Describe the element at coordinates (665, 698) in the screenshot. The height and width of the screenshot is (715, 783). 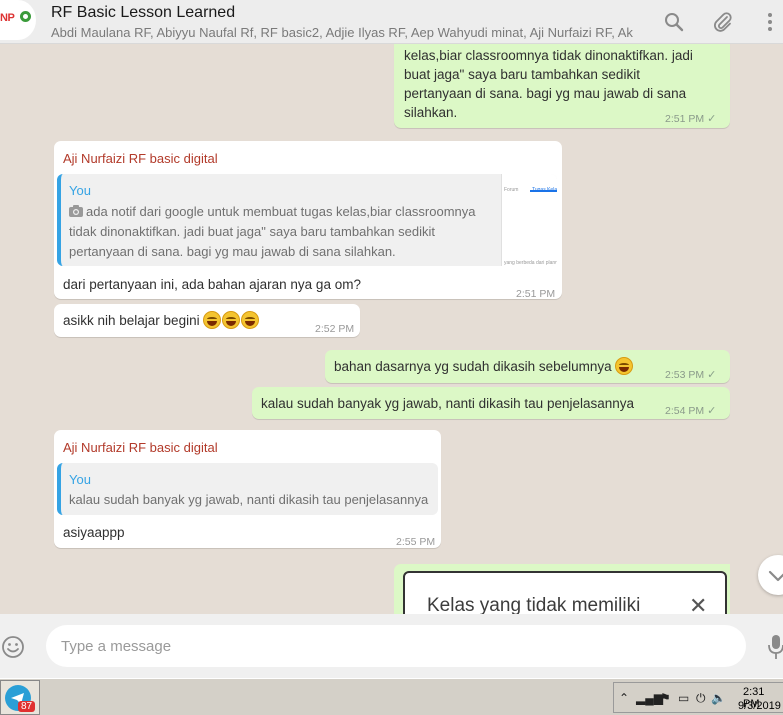
I see `action-center-flag-icon: ⚑` at that location.